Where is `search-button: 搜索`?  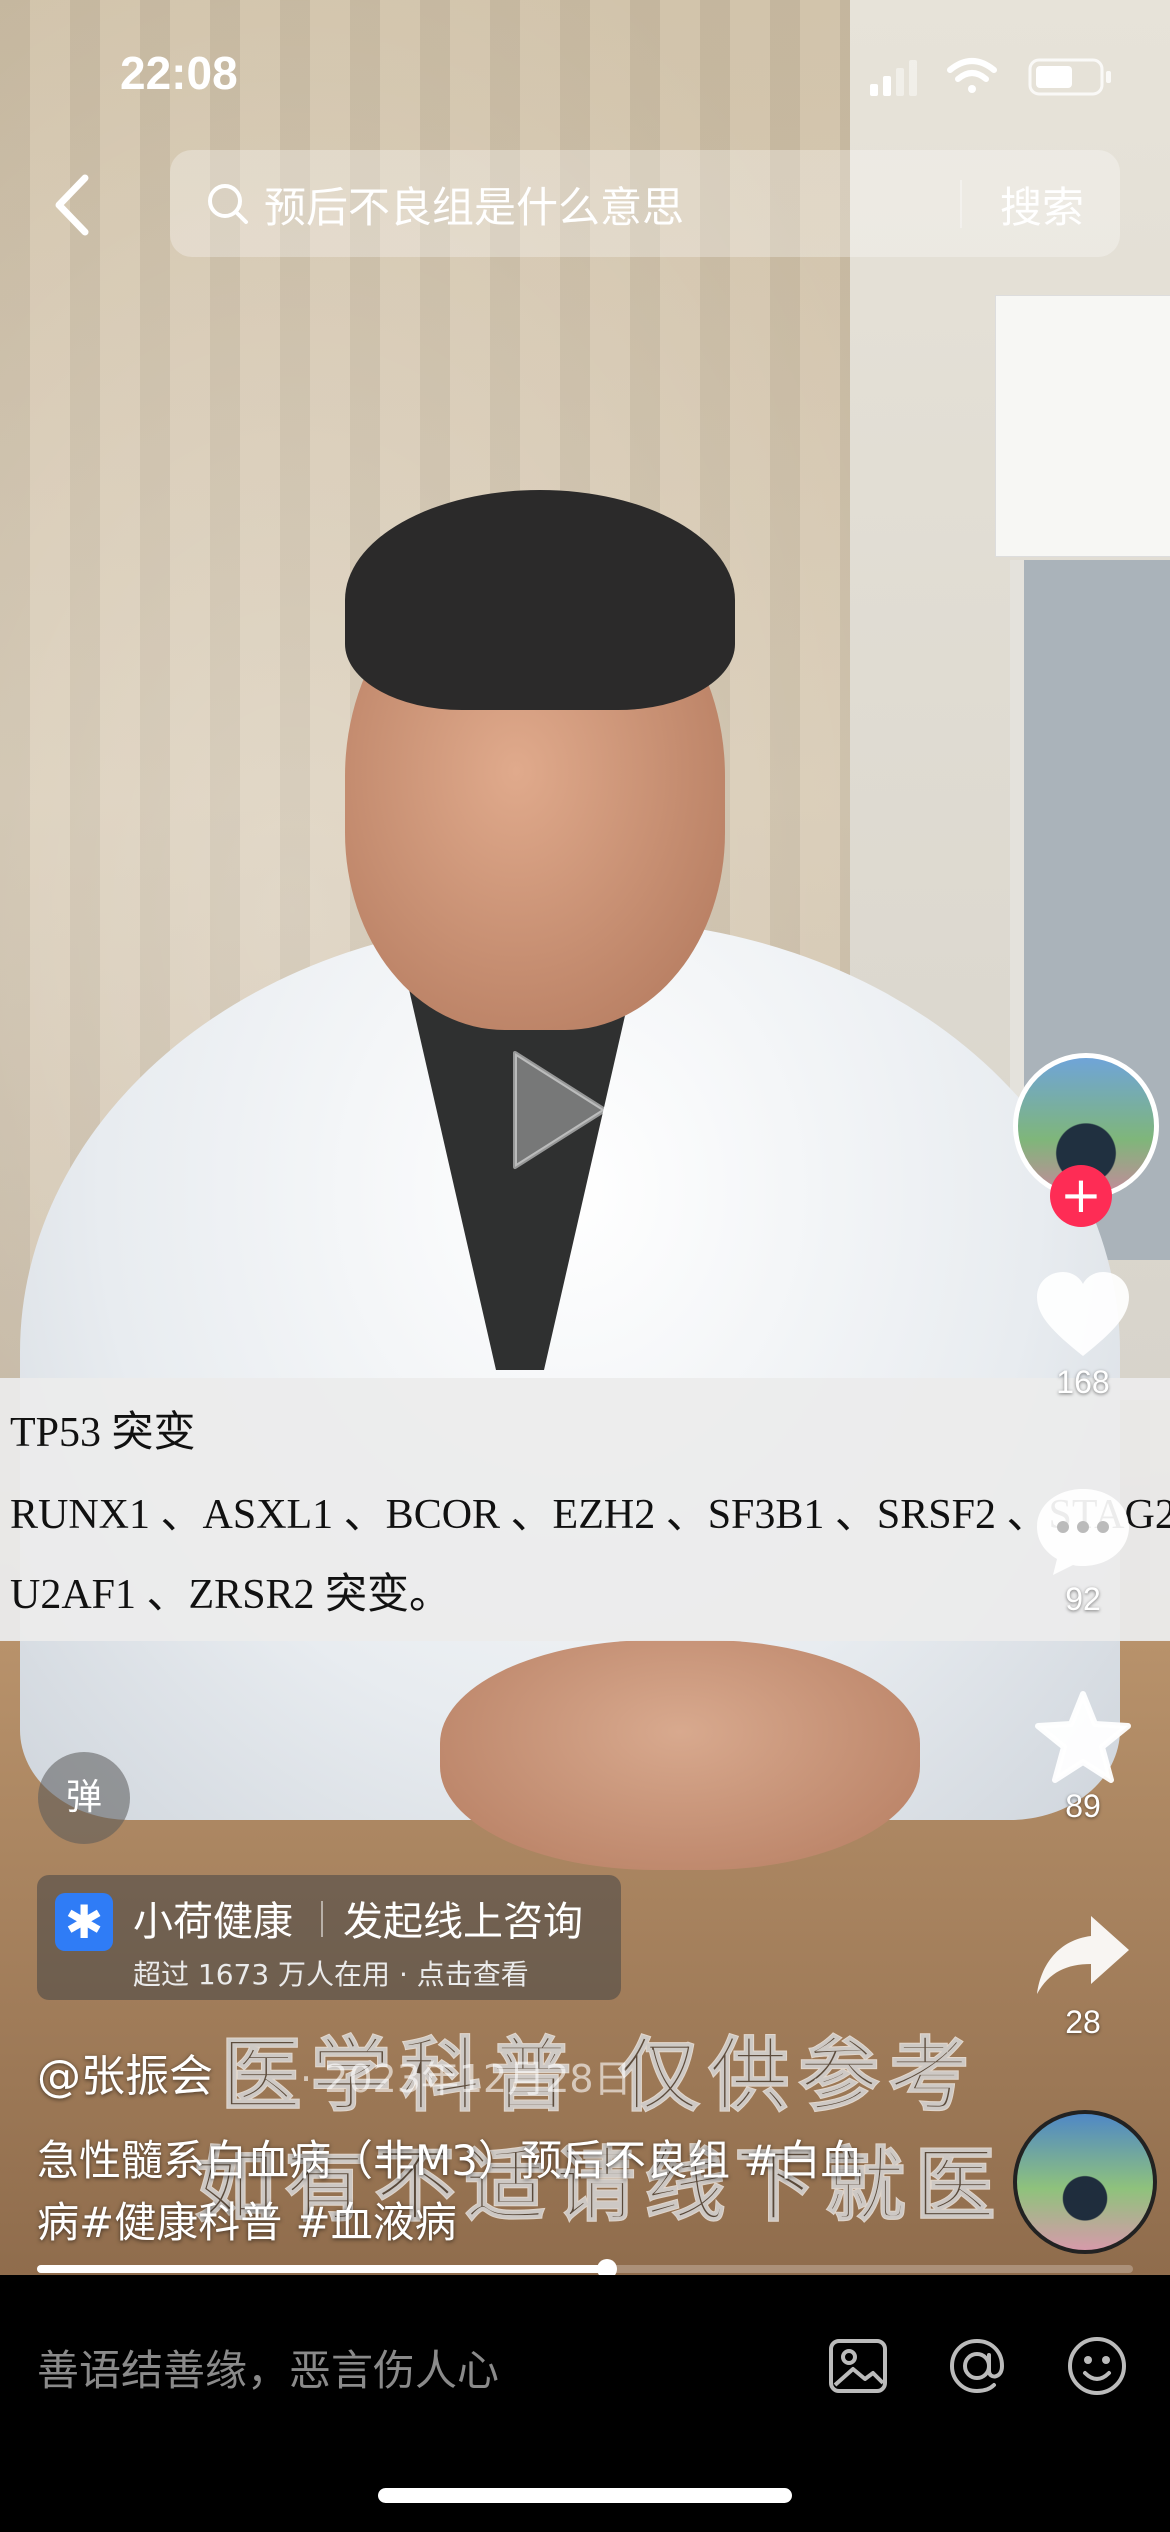
search-button: 搜索 is located at coordinates (1042, 204).